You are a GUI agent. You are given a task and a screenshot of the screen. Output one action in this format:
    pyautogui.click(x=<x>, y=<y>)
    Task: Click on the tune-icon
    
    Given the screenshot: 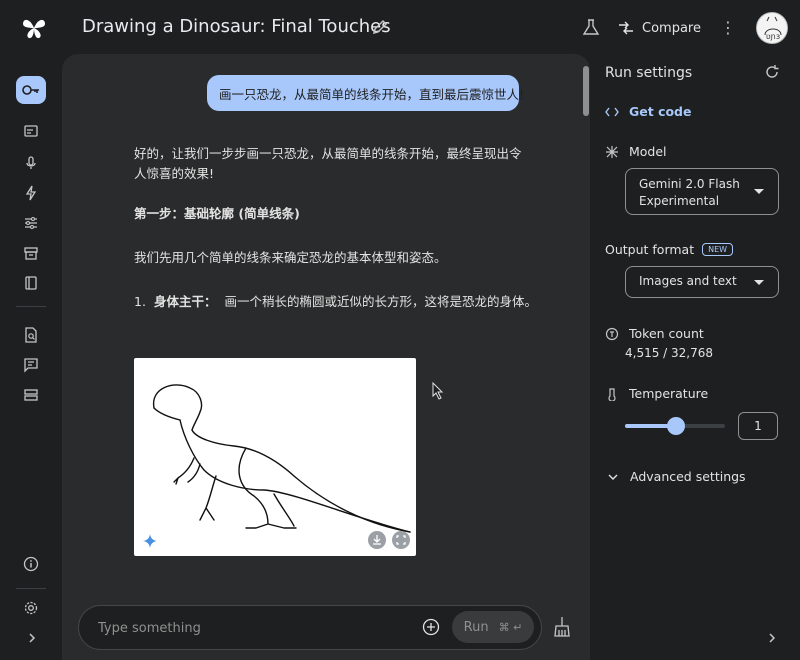 What is the action you would take?
    pyautogui.click(x=31, y=223)
    